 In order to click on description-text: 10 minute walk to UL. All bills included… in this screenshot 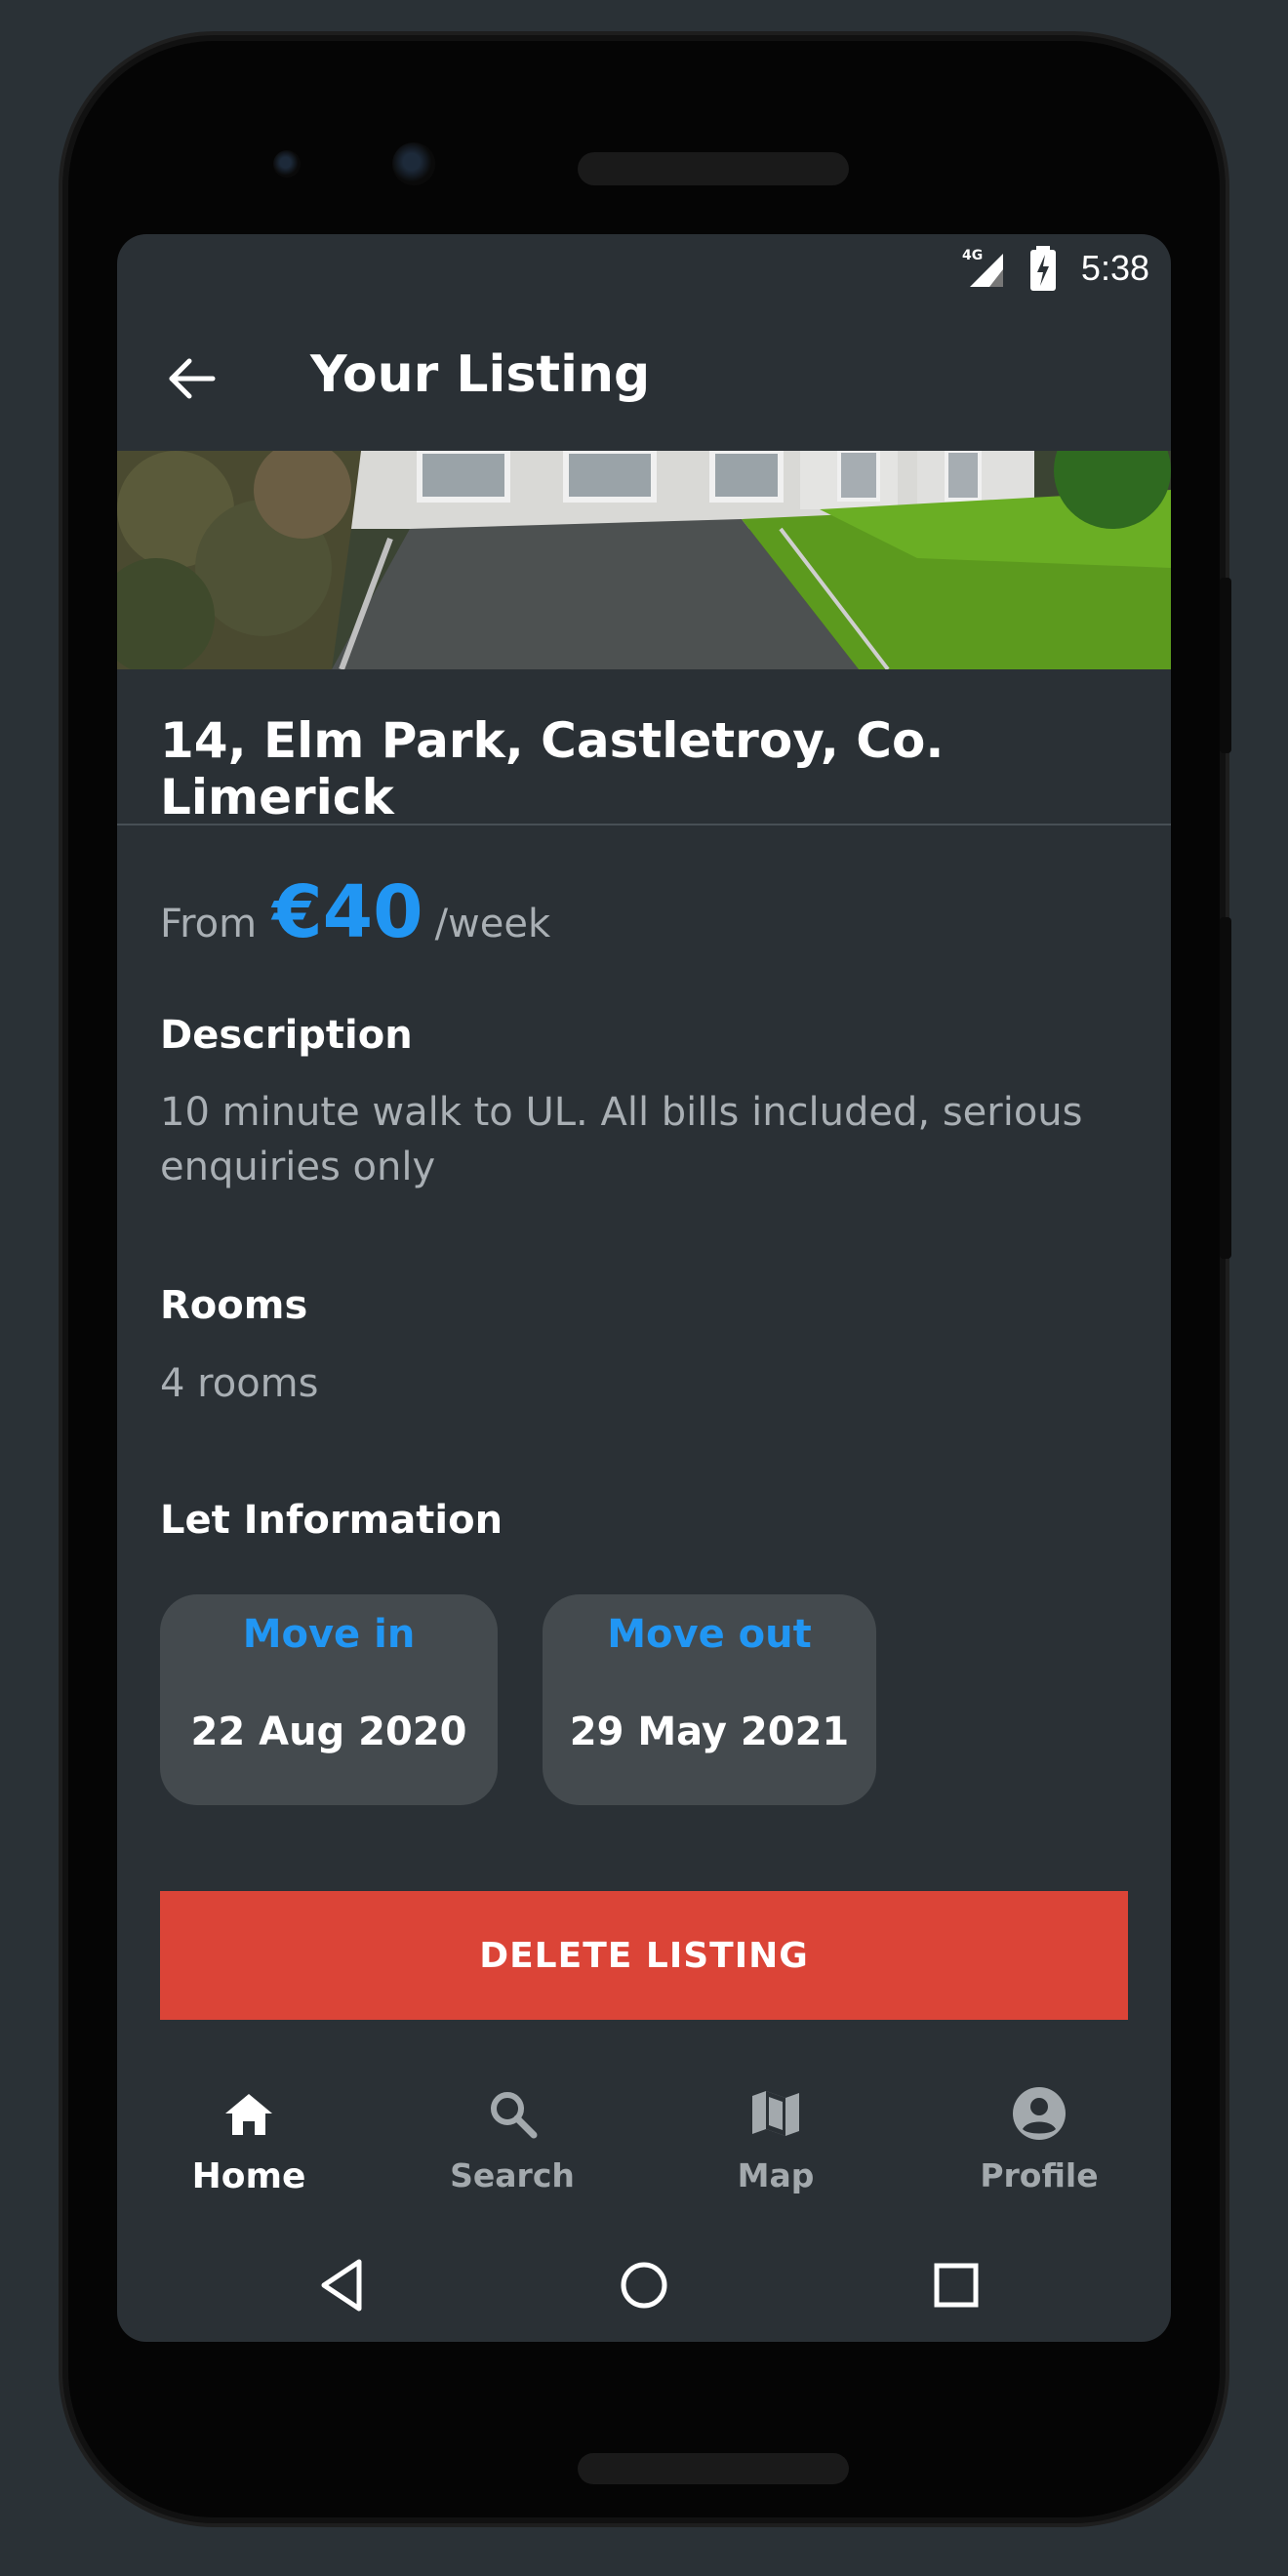, I will do `click(621, 1139)`.